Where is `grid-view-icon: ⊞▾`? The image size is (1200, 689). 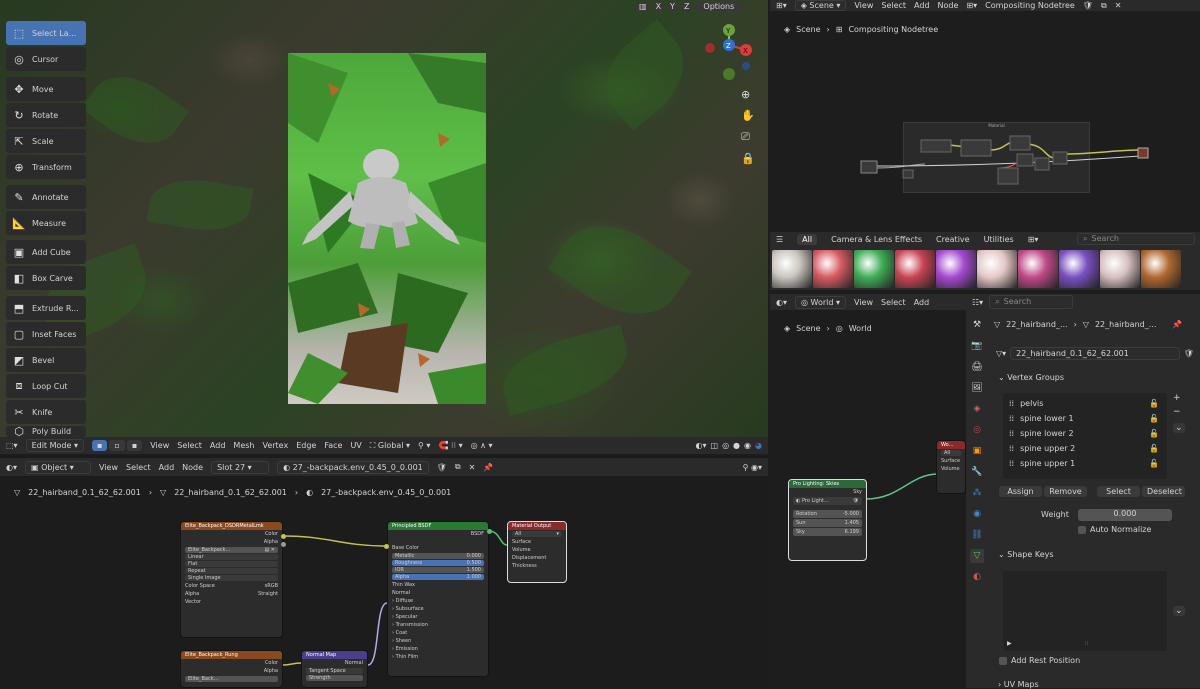
grid-view-icon: ⊞▾ is located at coordinates (1033, 239).